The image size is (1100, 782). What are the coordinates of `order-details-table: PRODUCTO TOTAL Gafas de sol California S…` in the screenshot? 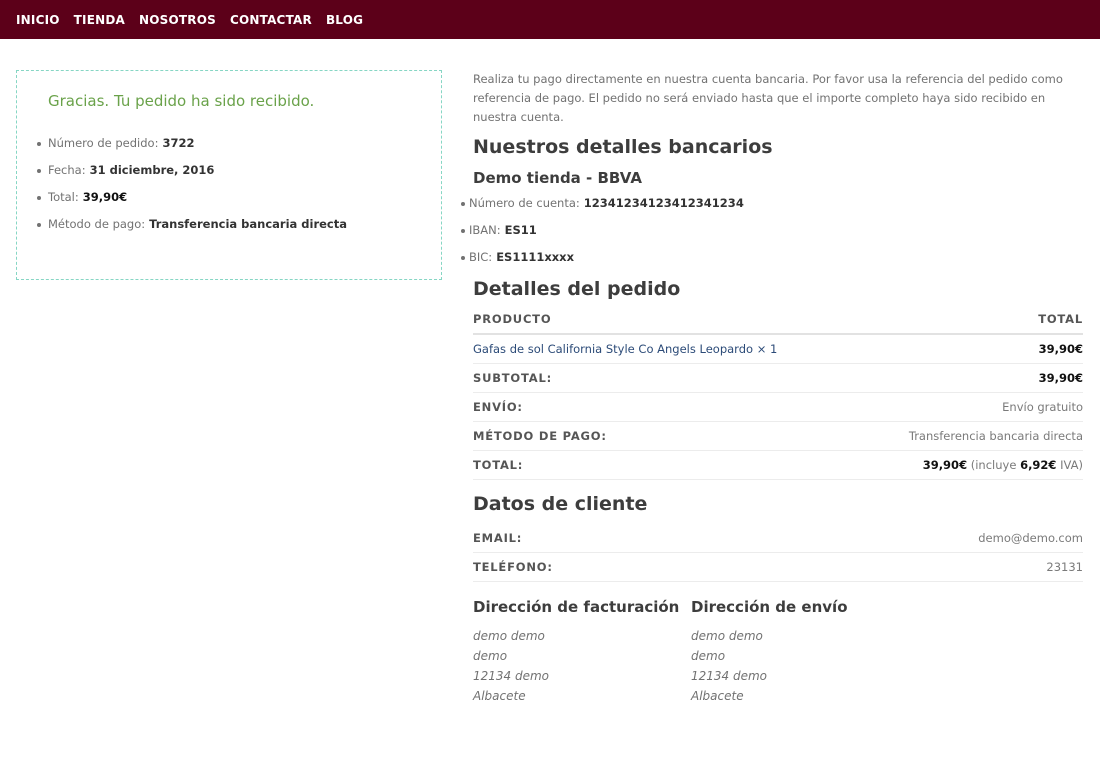 It's located at (778, 392).